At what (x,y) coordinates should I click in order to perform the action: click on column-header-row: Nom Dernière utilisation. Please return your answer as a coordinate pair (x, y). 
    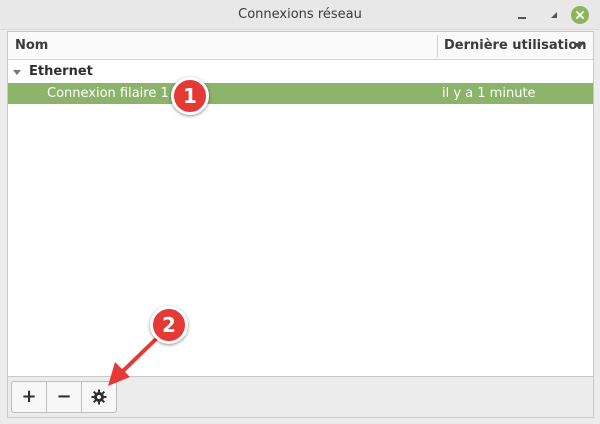
    Looking at the image, I should click on (300, 46).